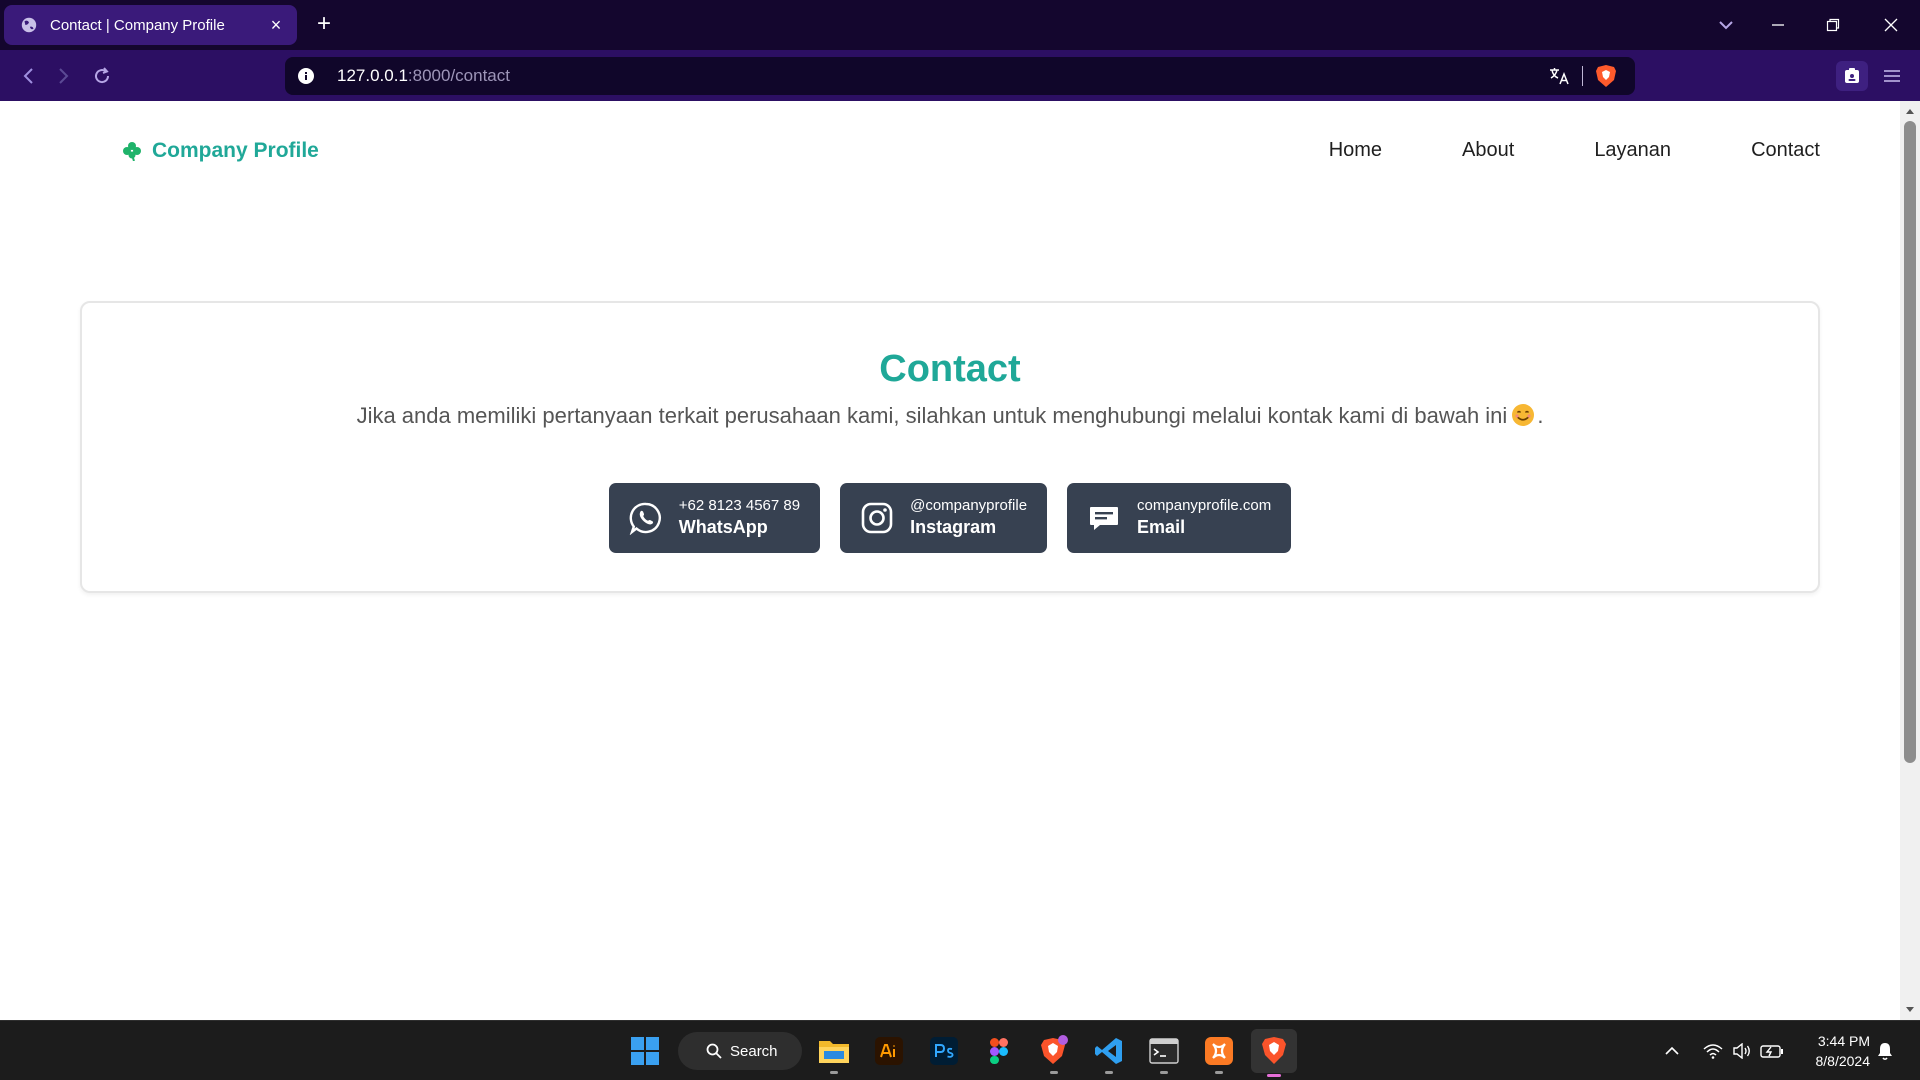  I want to click on instagram-icon, so click(877, 518).